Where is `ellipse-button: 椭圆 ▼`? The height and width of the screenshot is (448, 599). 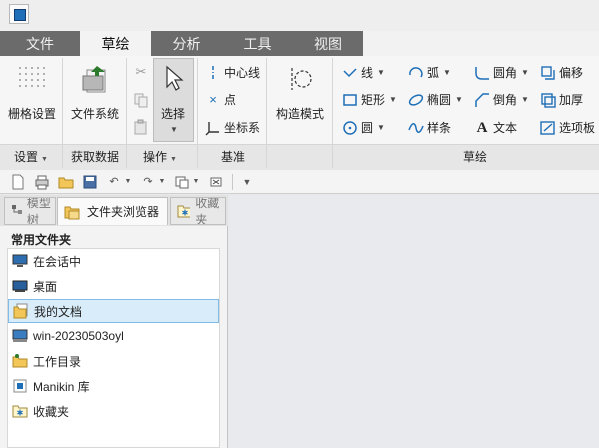 ellipse-button: 椭圆 ▼ is located at coordinates (435, 99).